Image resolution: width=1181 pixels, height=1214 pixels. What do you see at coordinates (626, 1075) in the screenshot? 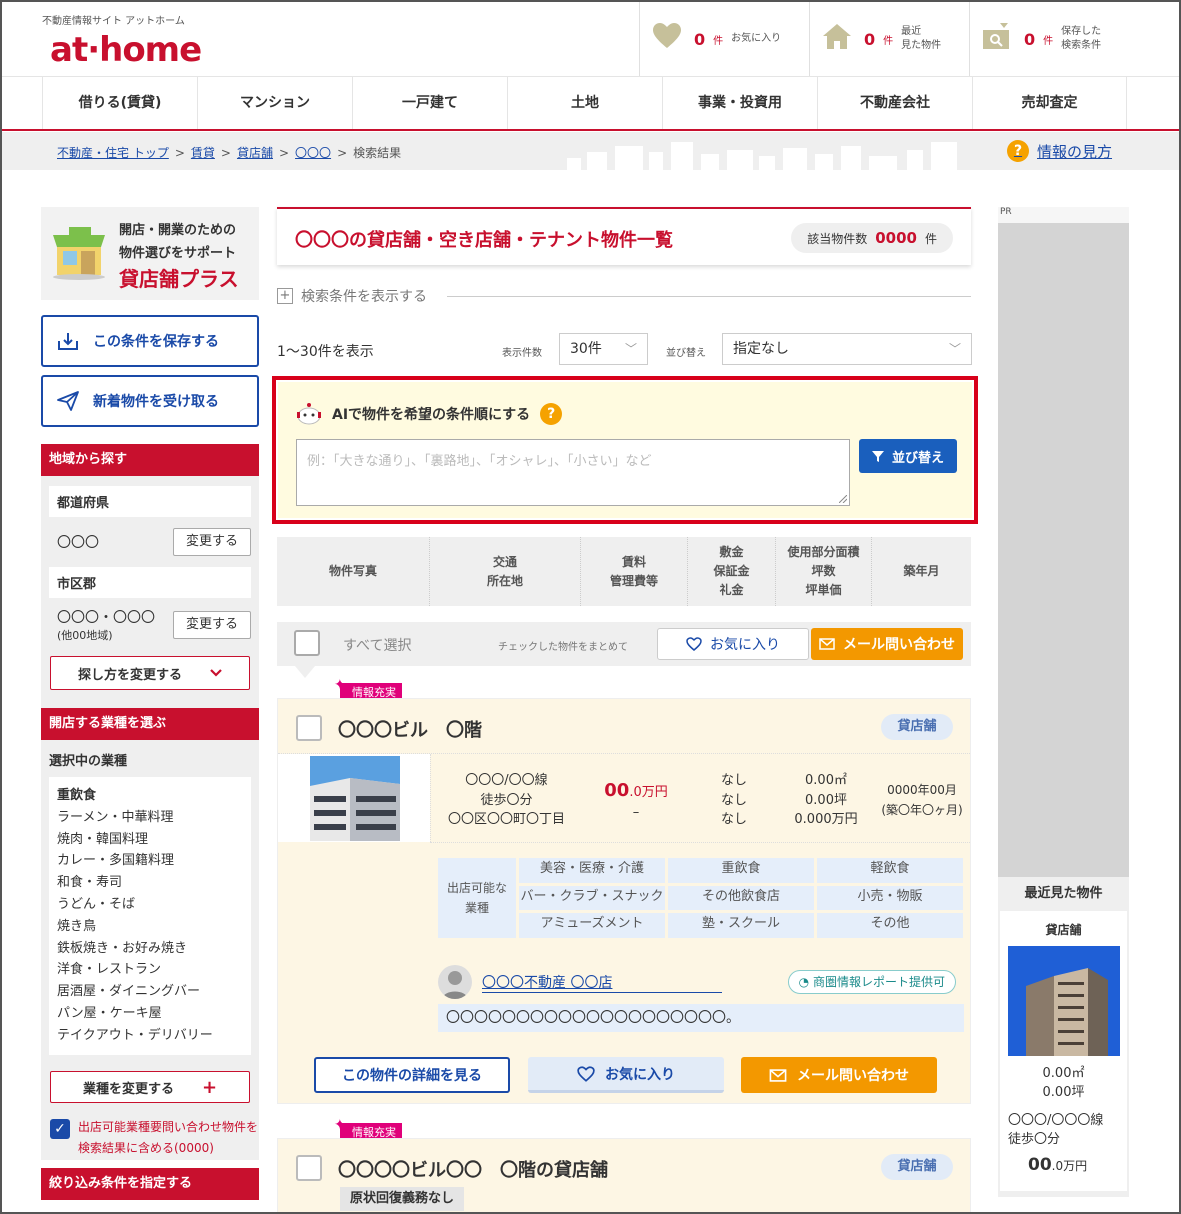
I see `add-favorite-button: お気に入り` at bounding box center [626, 1075].